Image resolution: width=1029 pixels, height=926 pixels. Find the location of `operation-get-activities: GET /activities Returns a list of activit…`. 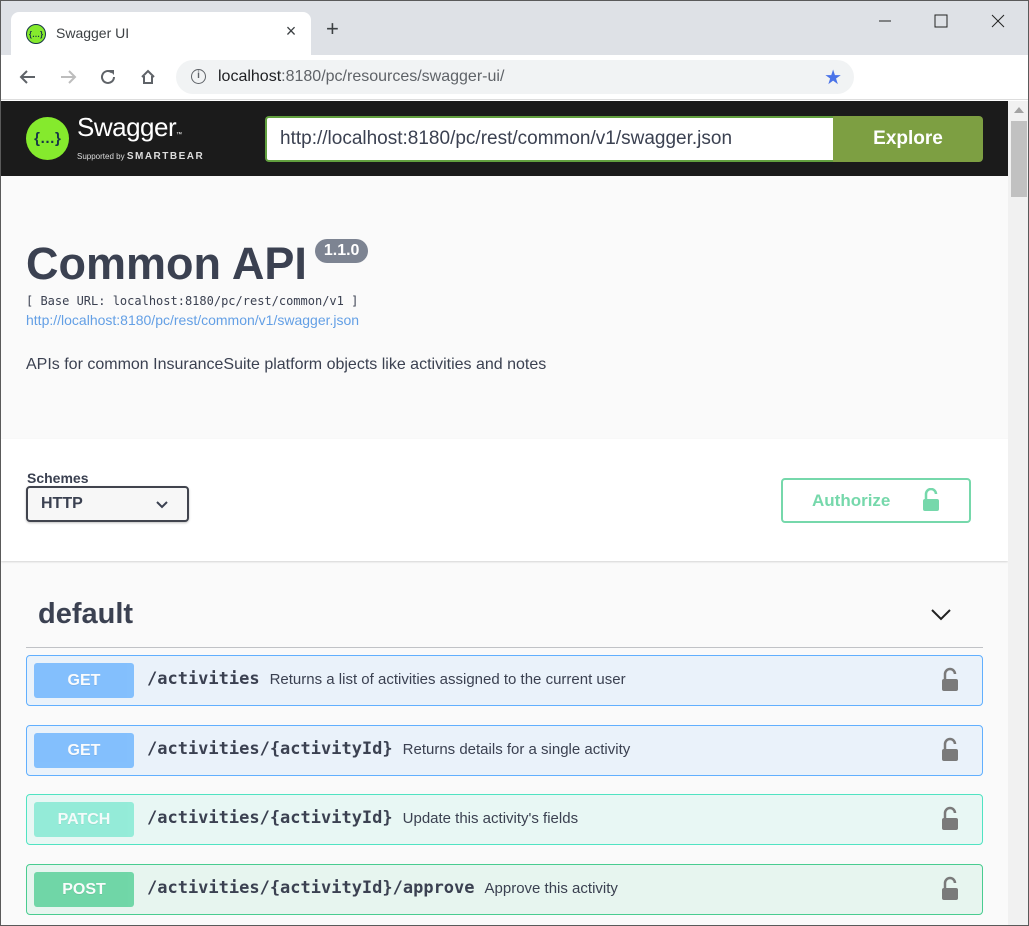

operation-get-activities: GET /activities Returns a list of activit… is located at coordinates (504, 680).